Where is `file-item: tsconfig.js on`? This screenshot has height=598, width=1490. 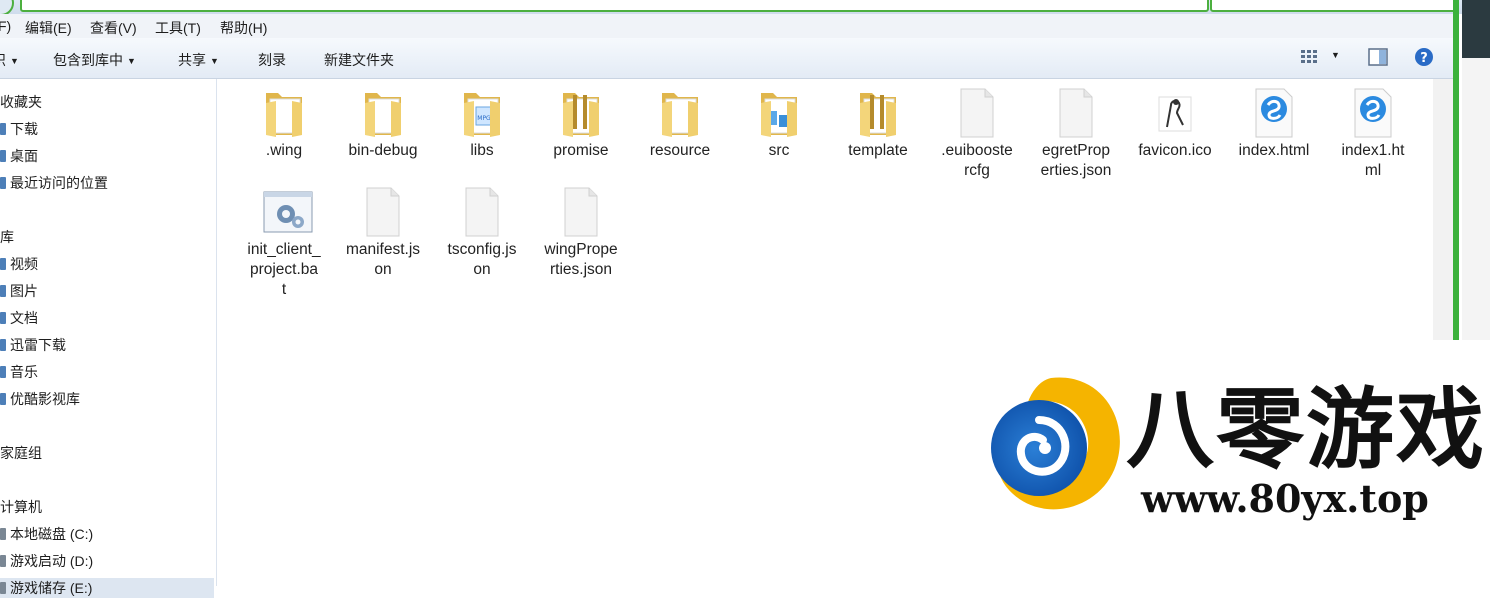
file-item: tsconfig.js on is located at coordinates (482, 229).